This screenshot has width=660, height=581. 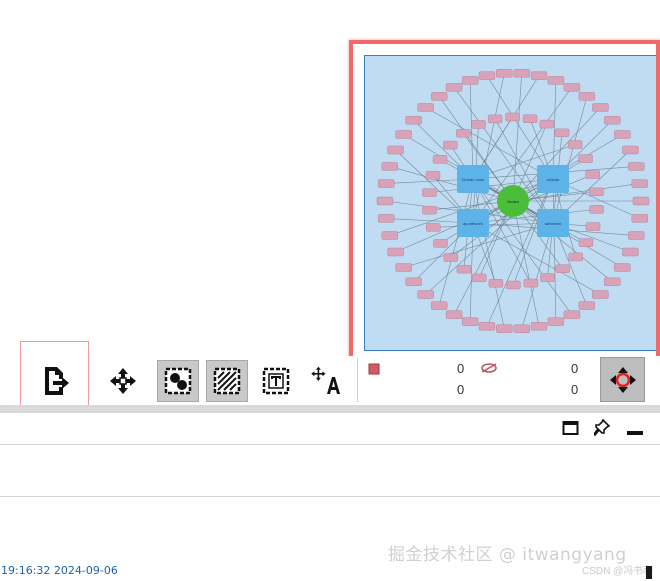 I want to click on selected-nodes-stat-icon, so click(x=374, y=371).